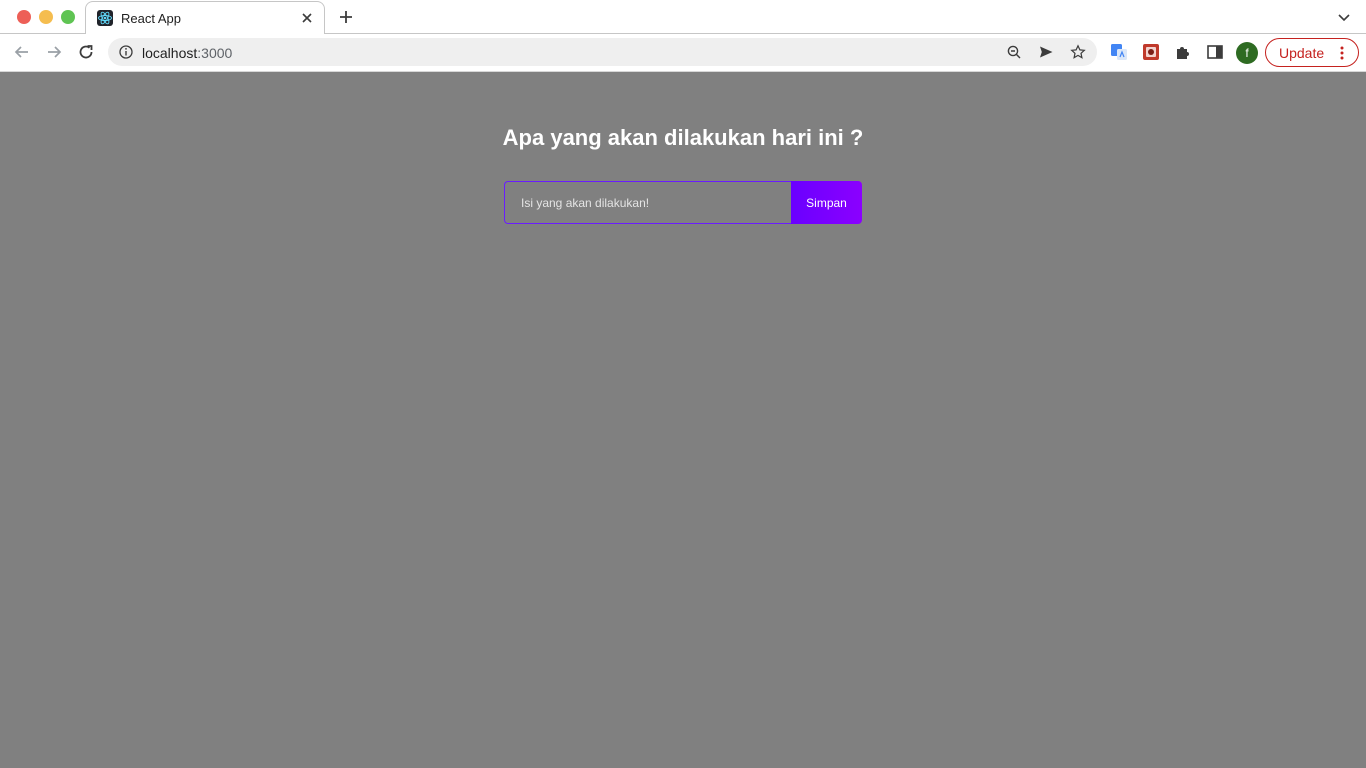 The width and height of the screenshot is (1366, 768). I want to click on page-title: Apa yang akan dilakukan hari ini ?, so click(683, 137).